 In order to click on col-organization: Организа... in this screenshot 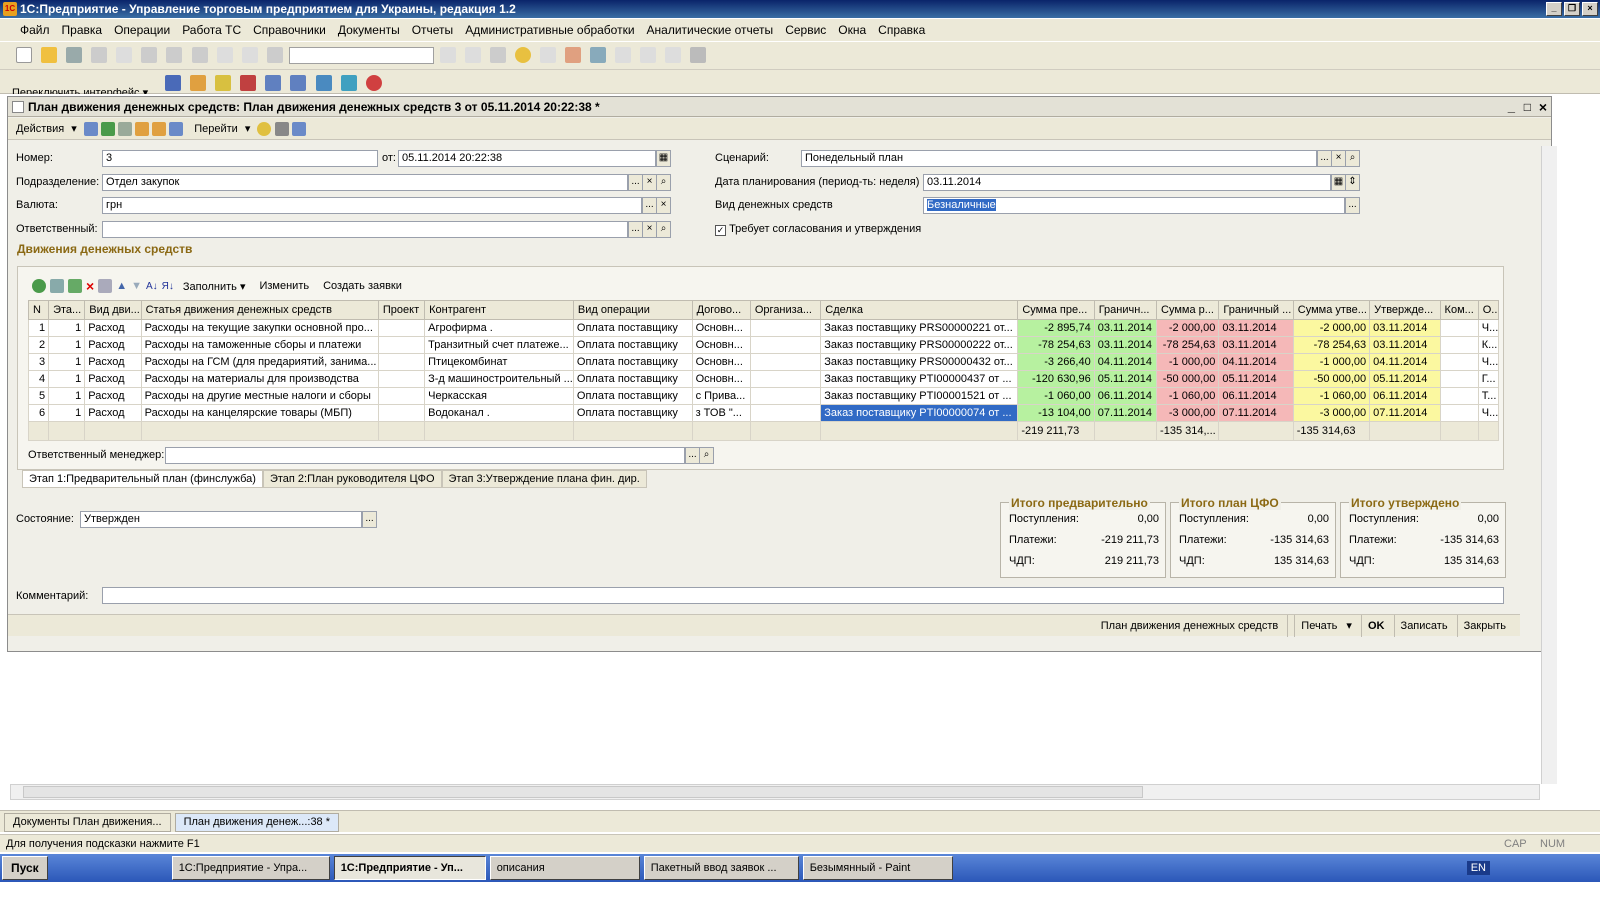, I will do `click(785, 310)`.